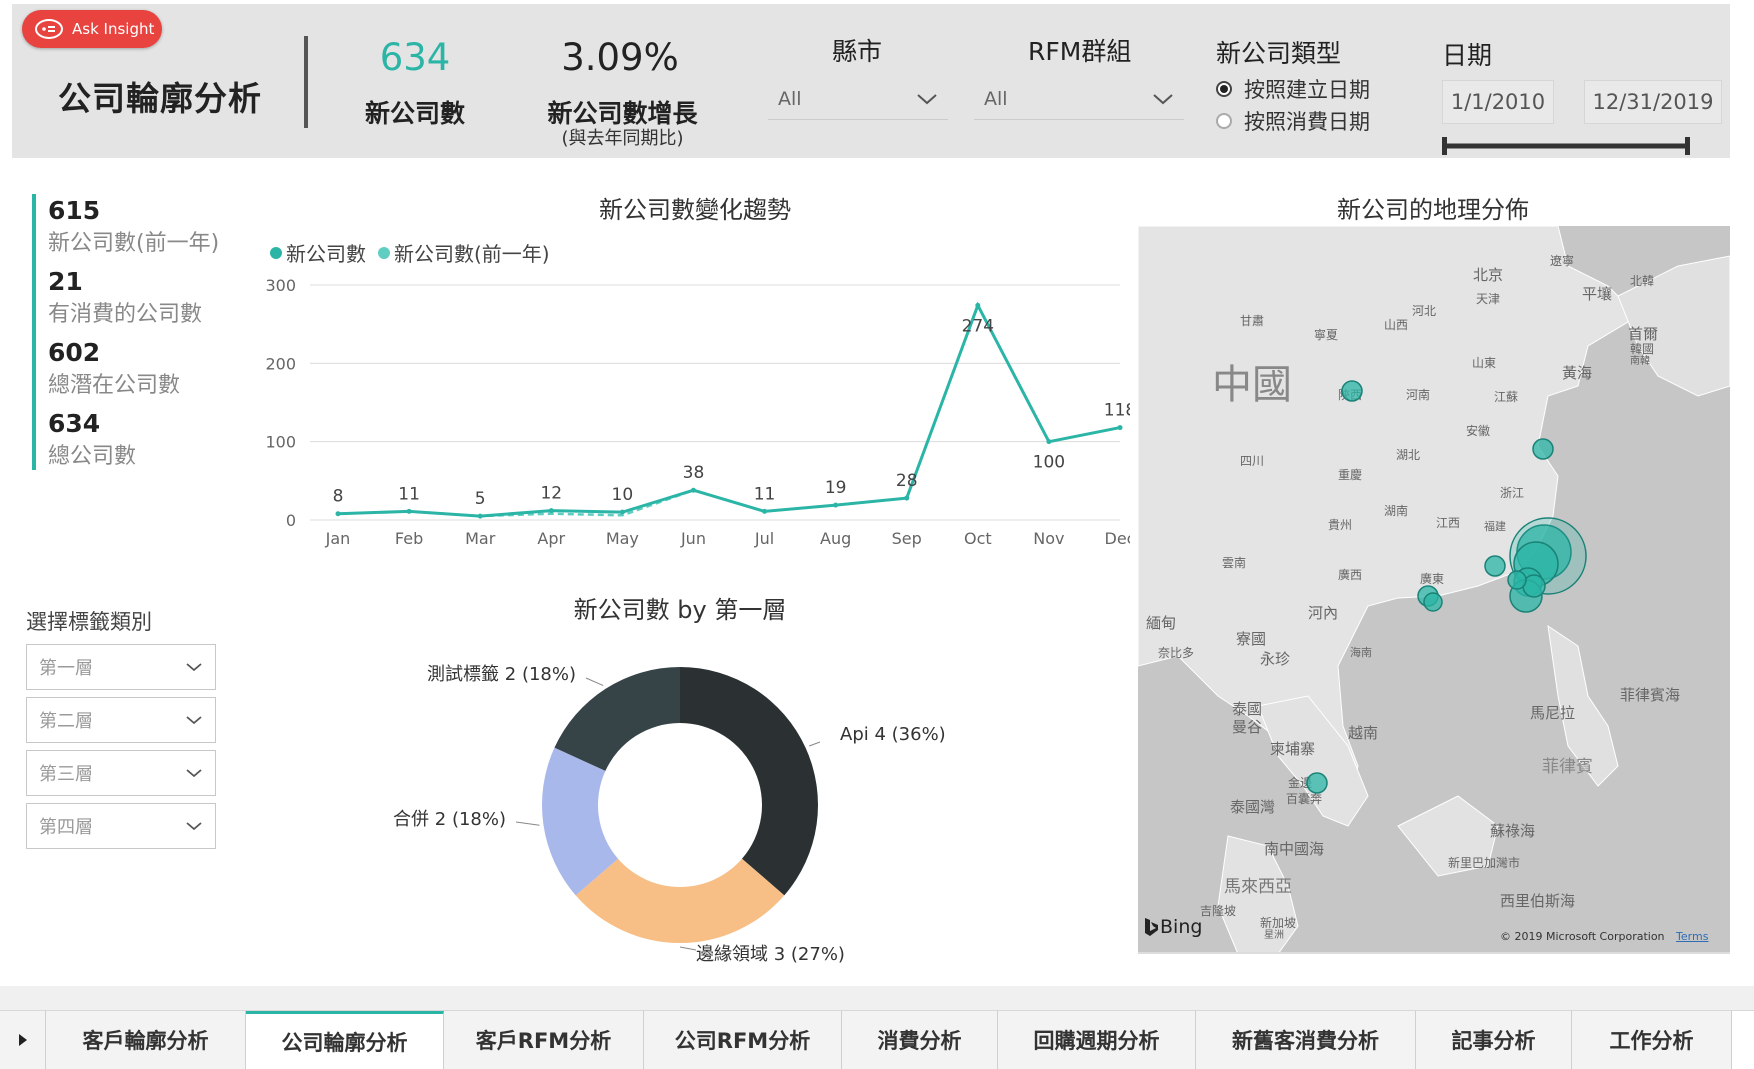  What do you see at coordinates (1433, 210) in the screenshot?
I see `map-title: 新公司的地理分佈` at bounding box center [1433, 210].